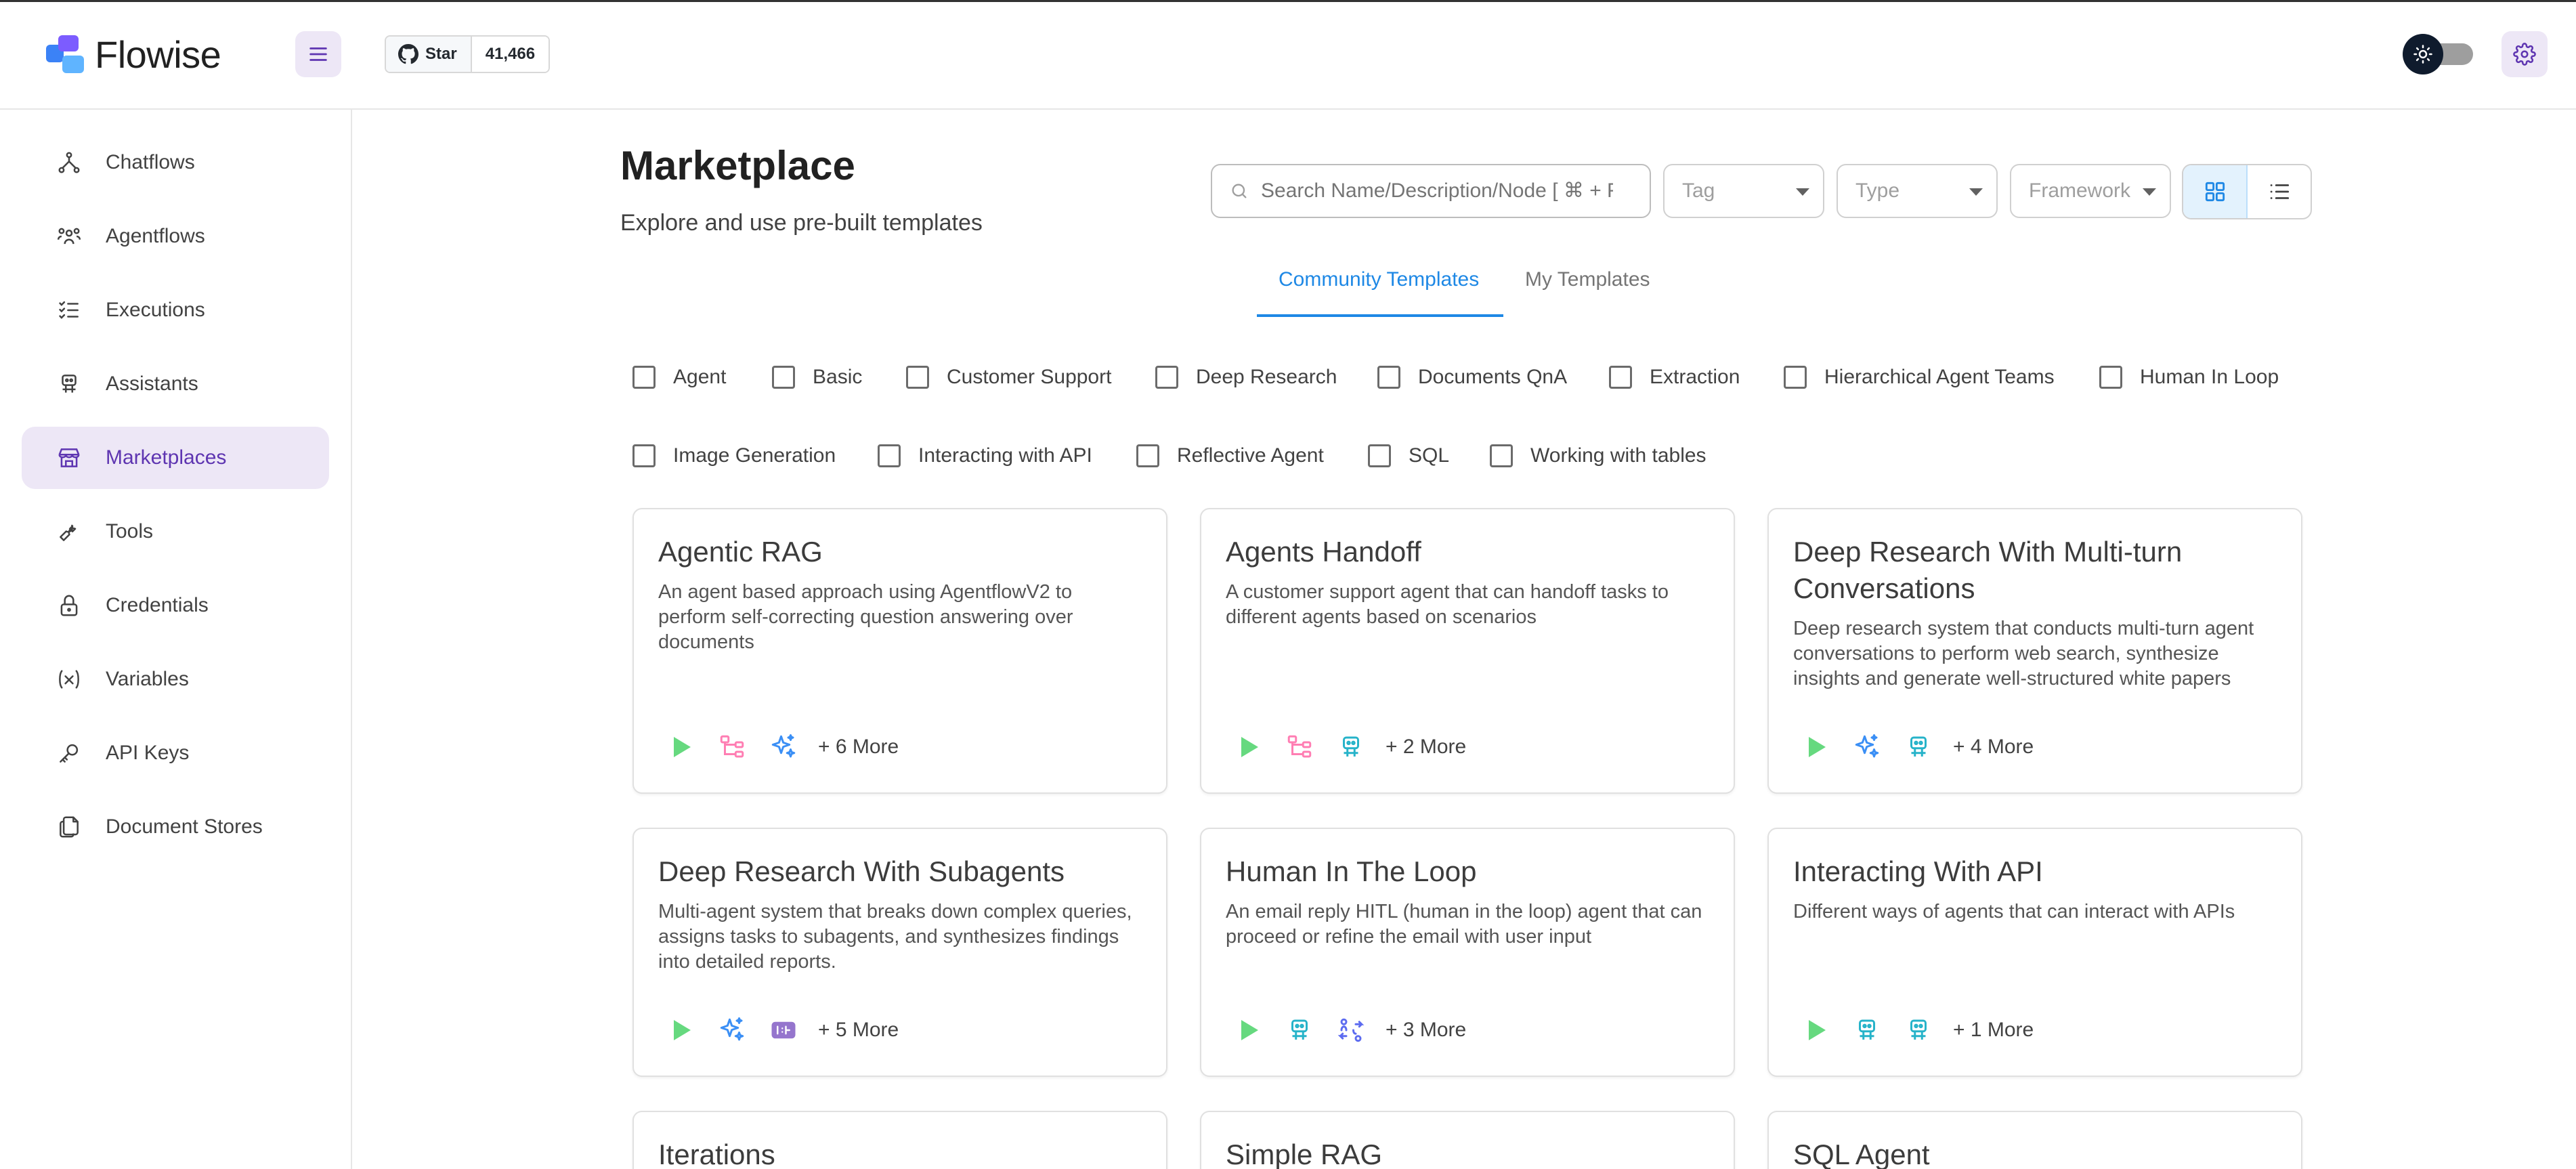 Image resolution: width=2576 pixels, height=1169 pixels. I want to click on sidebar-item-label: Marketplaces, so click(166, 457).